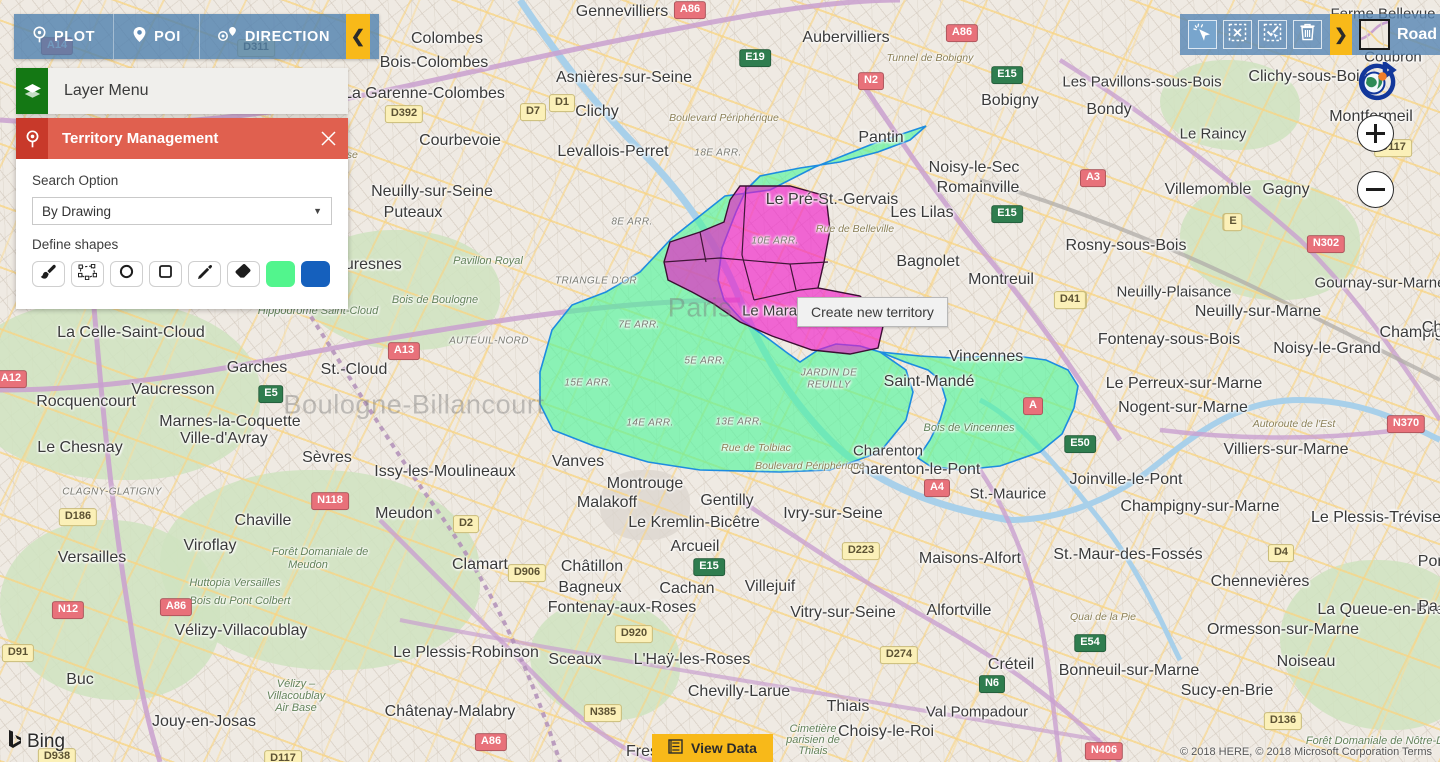 Image resolution: width=1440 pixels, height=762 pixels. Describe the element at coordinates (992, 684) in the screenshot. I see `map-route-shield: N6` at that location.